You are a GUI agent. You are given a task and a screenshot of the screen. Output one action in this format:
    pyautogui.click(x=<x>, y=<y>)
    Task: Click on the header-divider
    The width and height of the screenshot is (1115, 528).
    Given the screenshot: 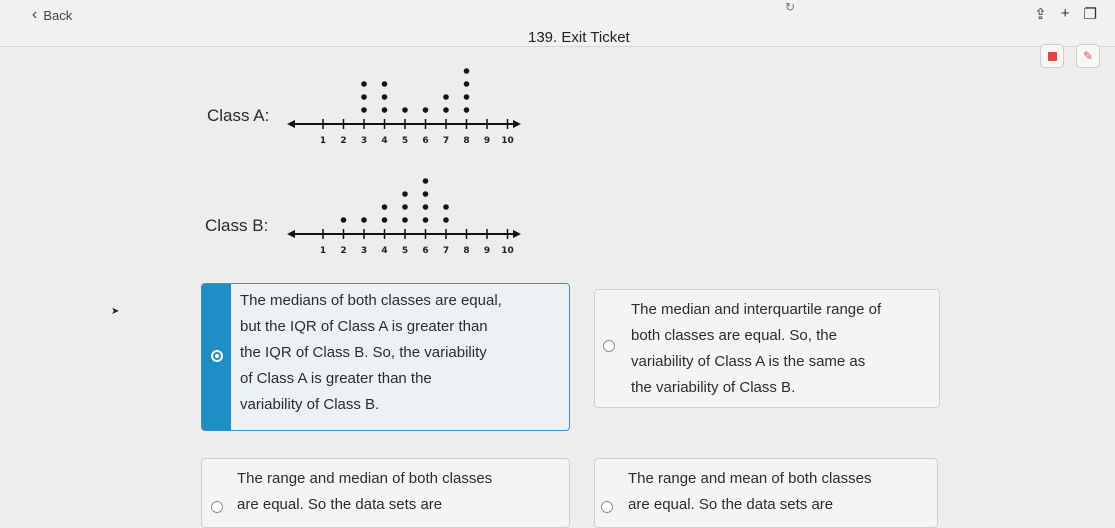 What is the action you would take?
    pyautogui.click(x=557, y=46)
    